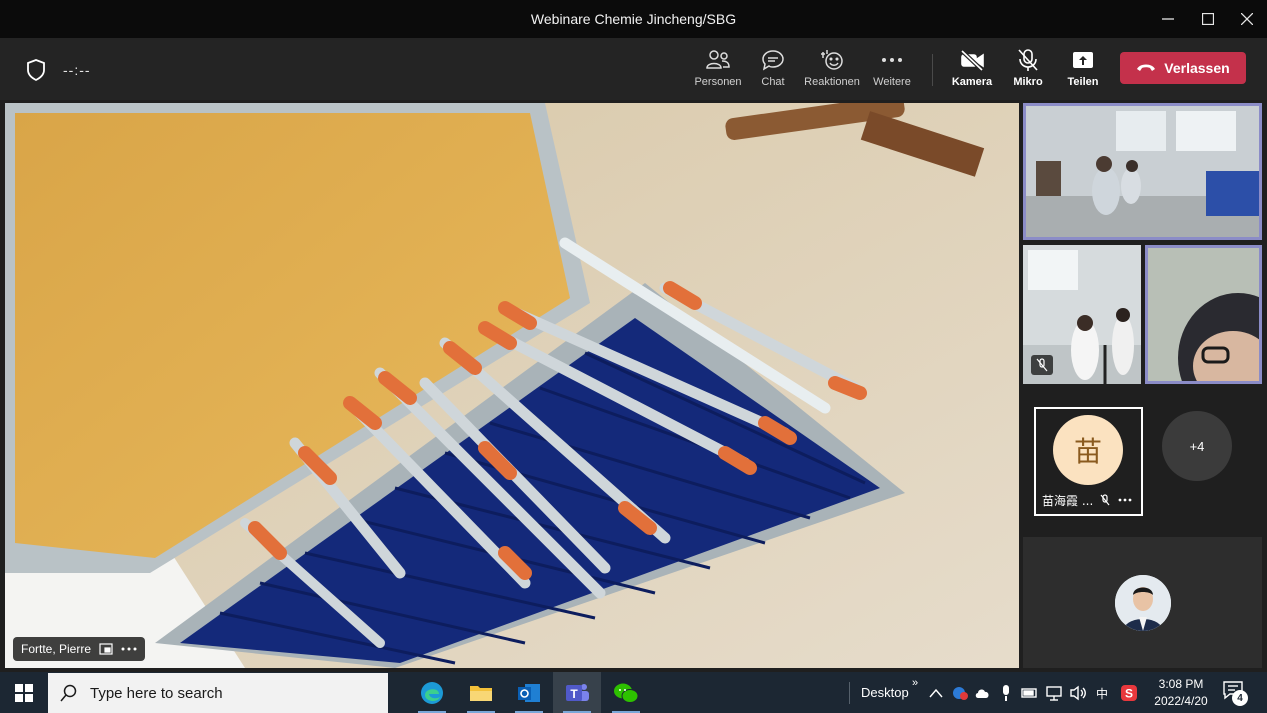 The image size is (1267, 713). Describe the element at coordinates (773, 82) in the screenshot. I see `chat-label: Chat` at that location.